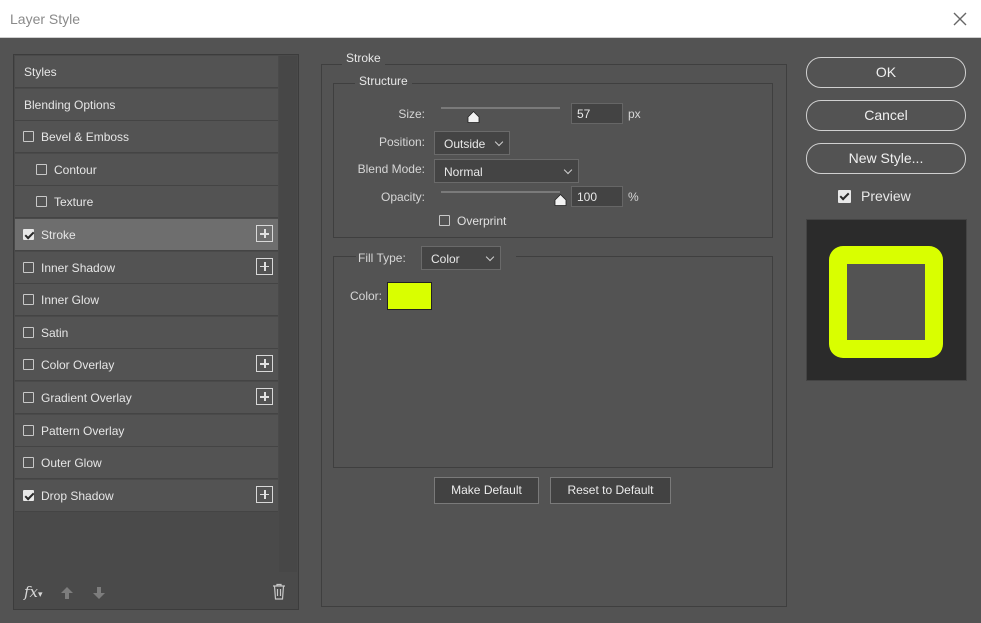 This screenshot has height=623, width=981. I want to click on fx-icon: fx▾, so click(33, 592).